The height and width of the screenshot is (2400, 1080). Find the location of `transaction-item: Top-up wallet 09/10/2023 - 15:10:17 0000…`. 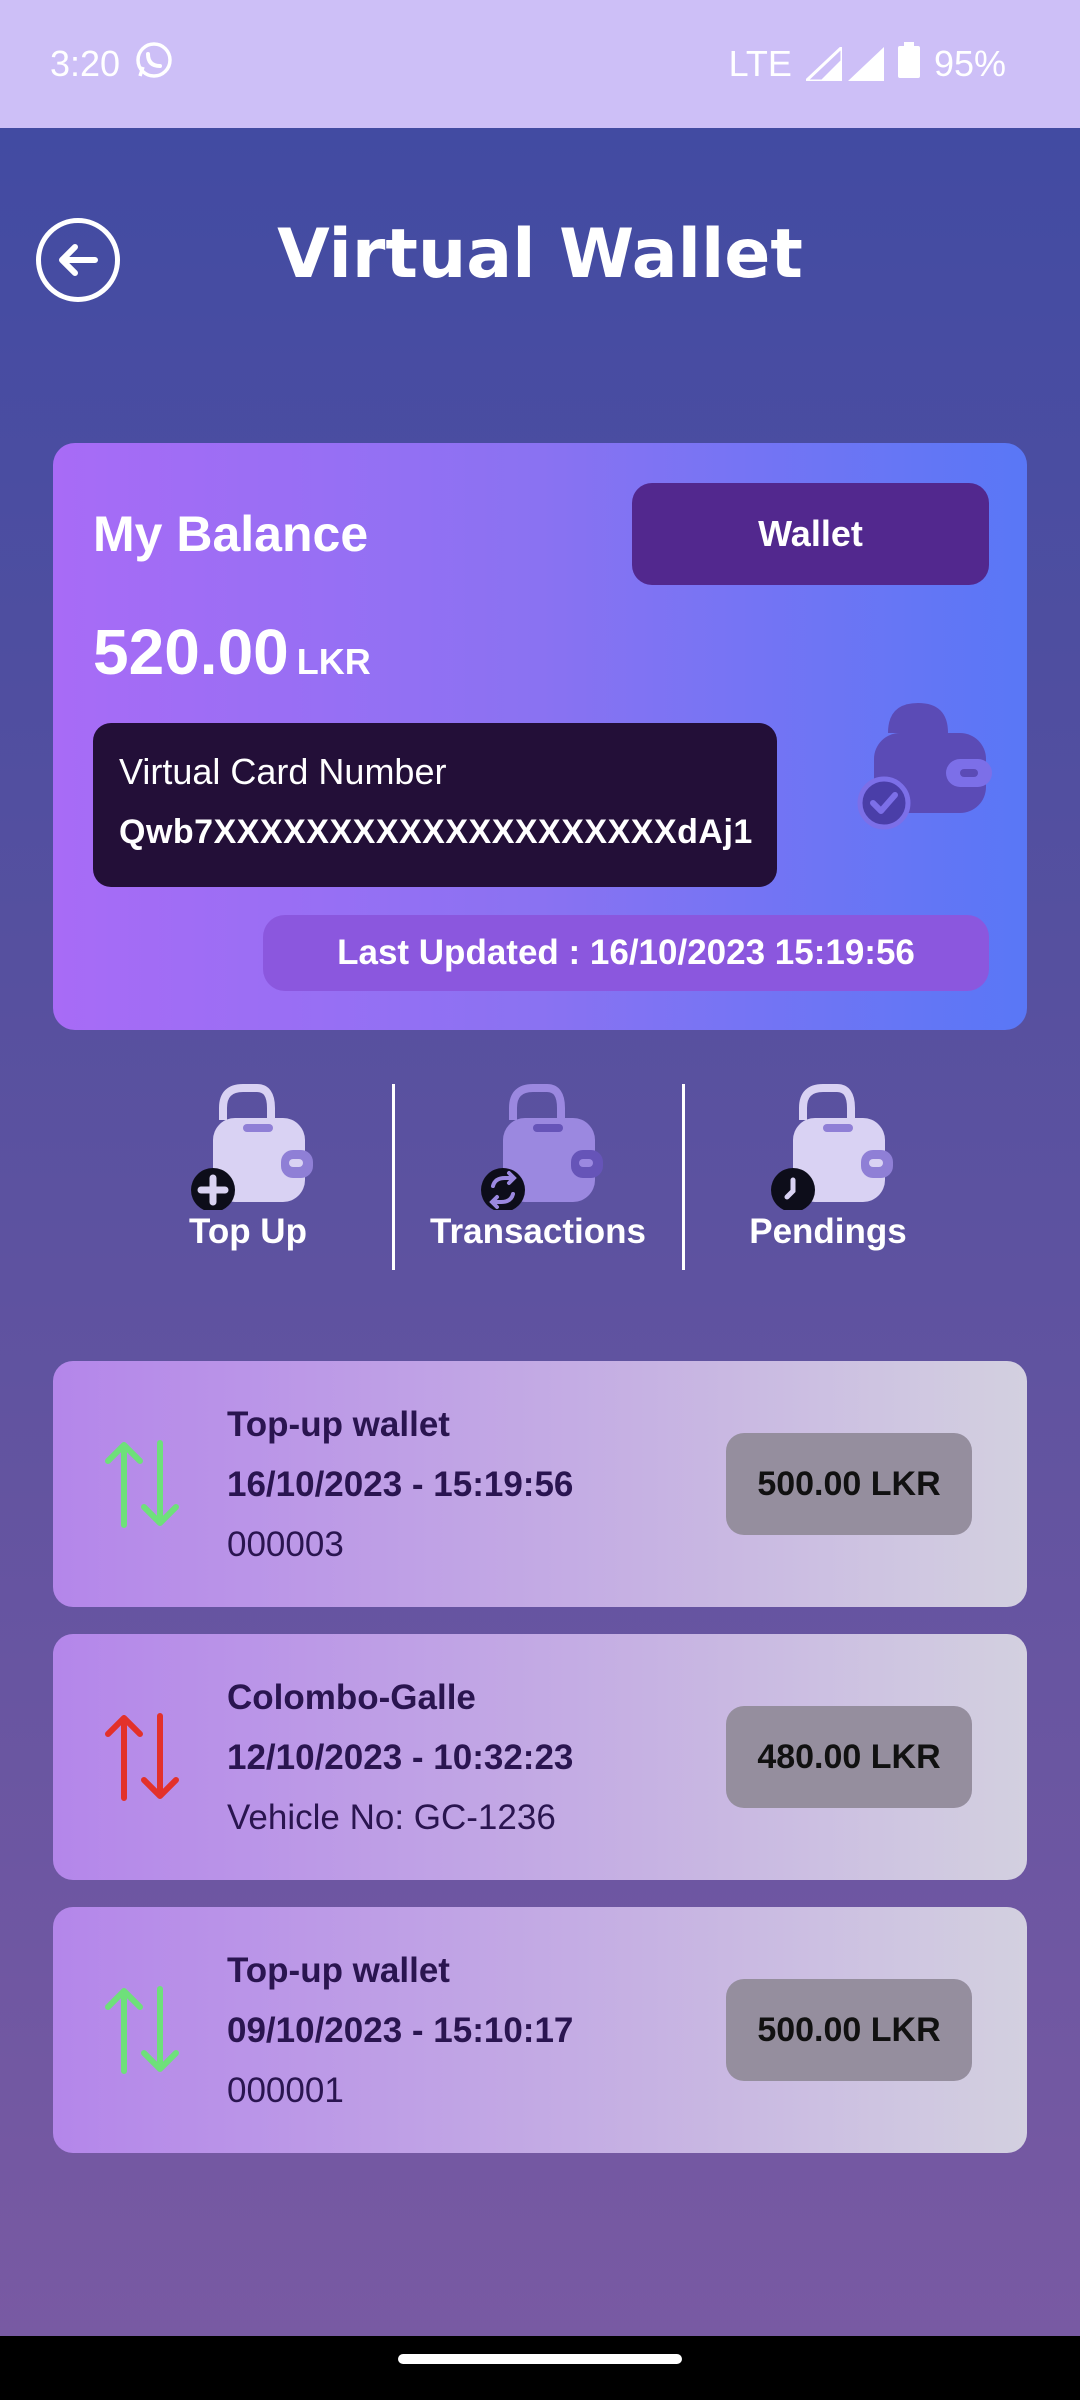

transaction-item: Top-up wallet 09/10/2023 - 15:10:17 0000… is located at coordinates (540, 2030).